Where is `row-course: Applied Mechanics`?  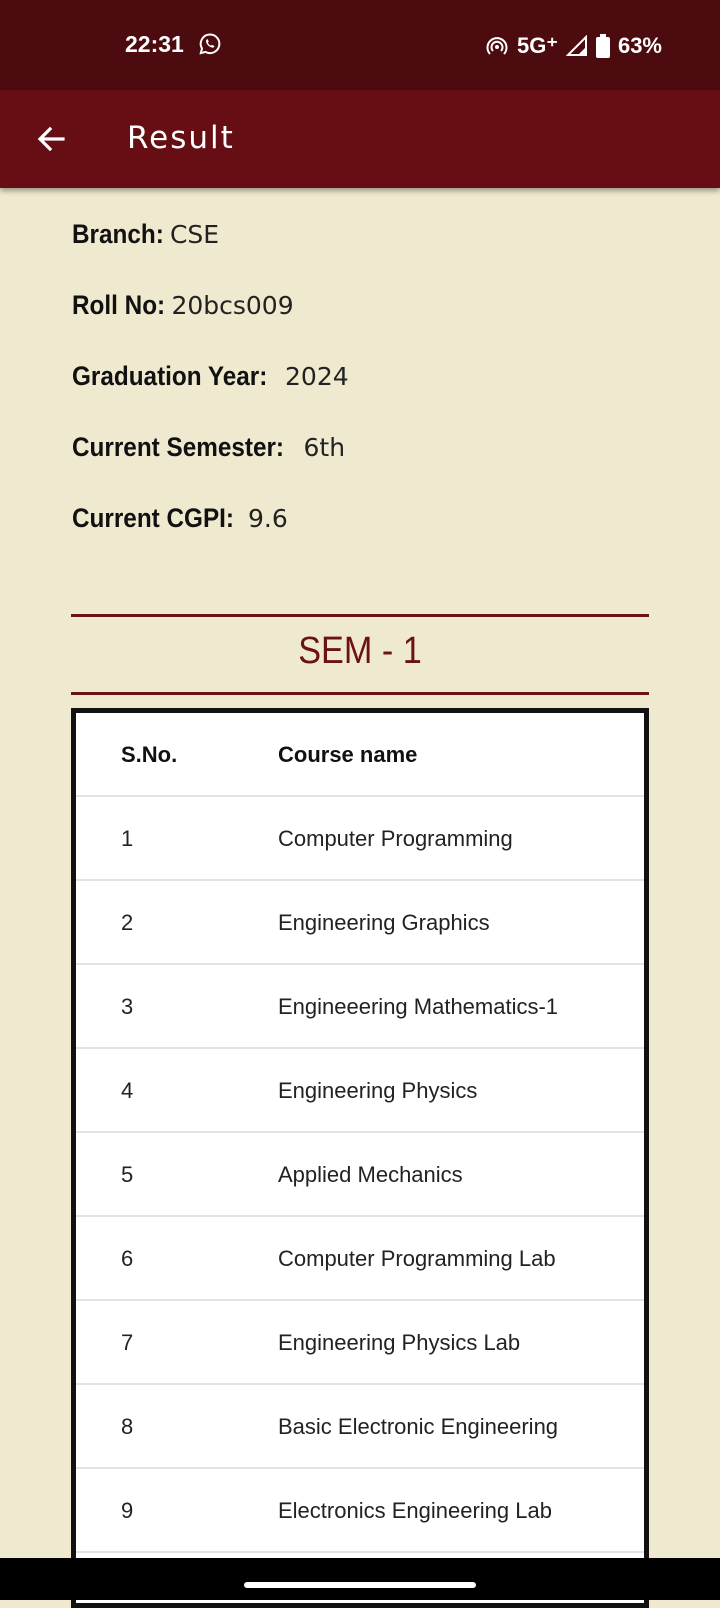 row-course: Applied Mechanics is located at coordinates (370, 1174).